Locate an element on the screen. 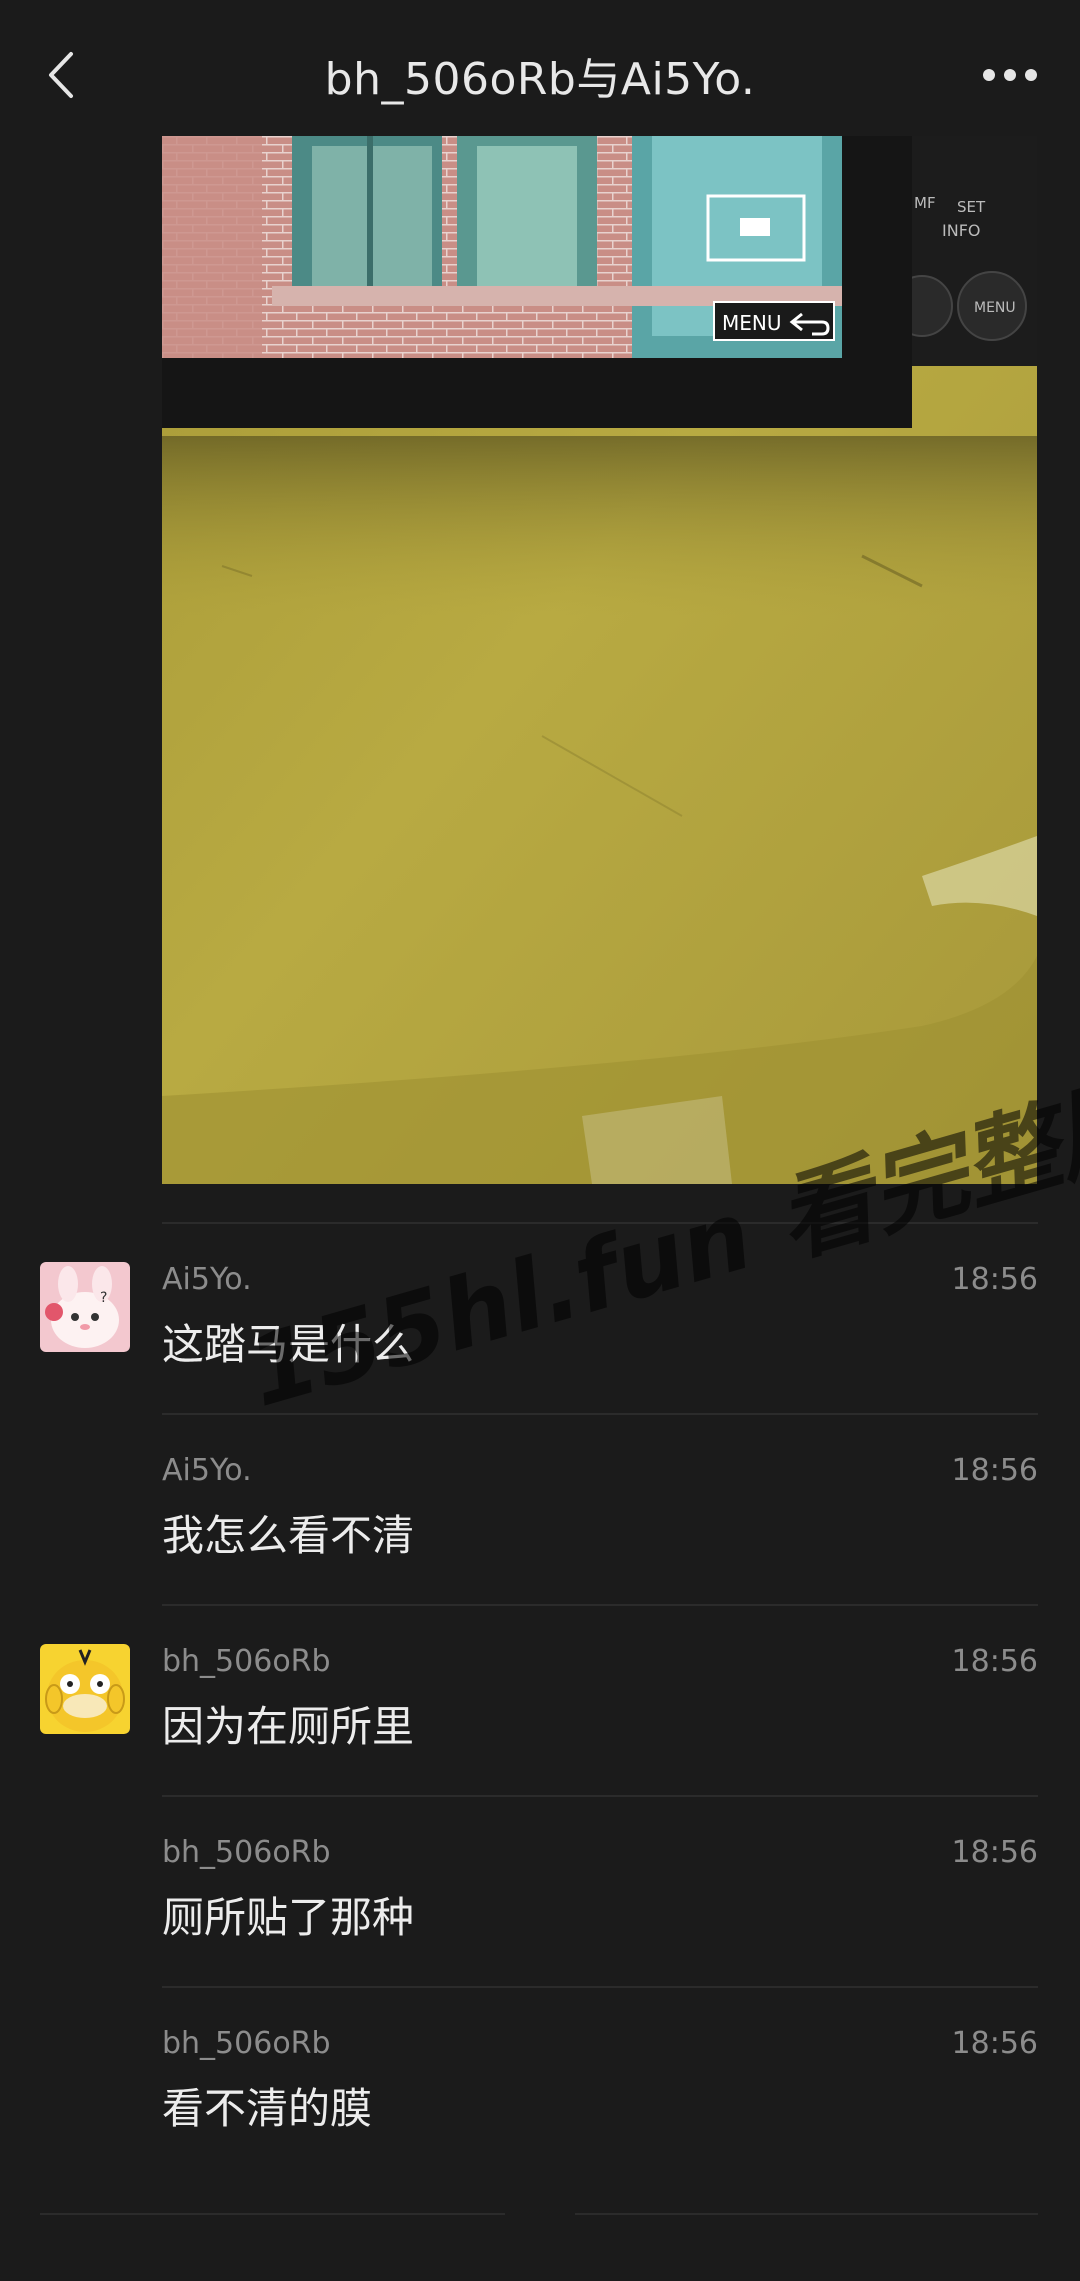 This screenshot has width=1080, height=2281. message-text: 因为在厕所里 is located at coordinates (288, 1727).